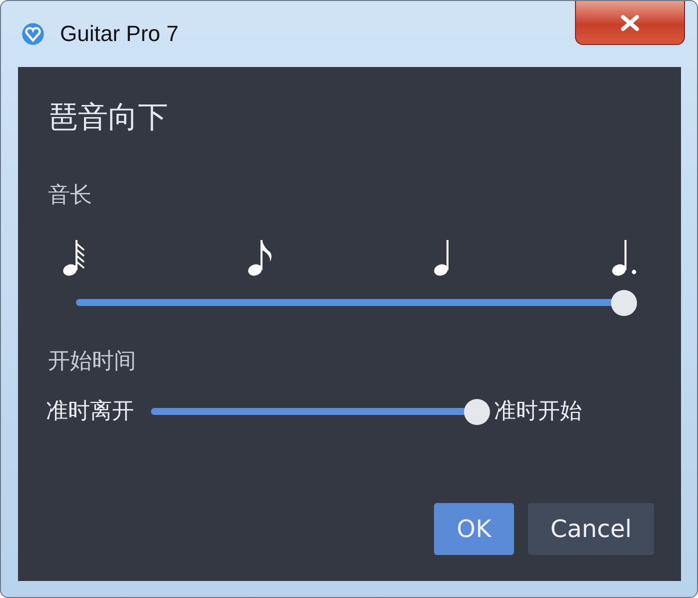 This screenshot has height=598, width=698. What do you see at coordinates (70, 196) in the screenshot?
I see `section-label: 音长` at bounding box center [70, 196].